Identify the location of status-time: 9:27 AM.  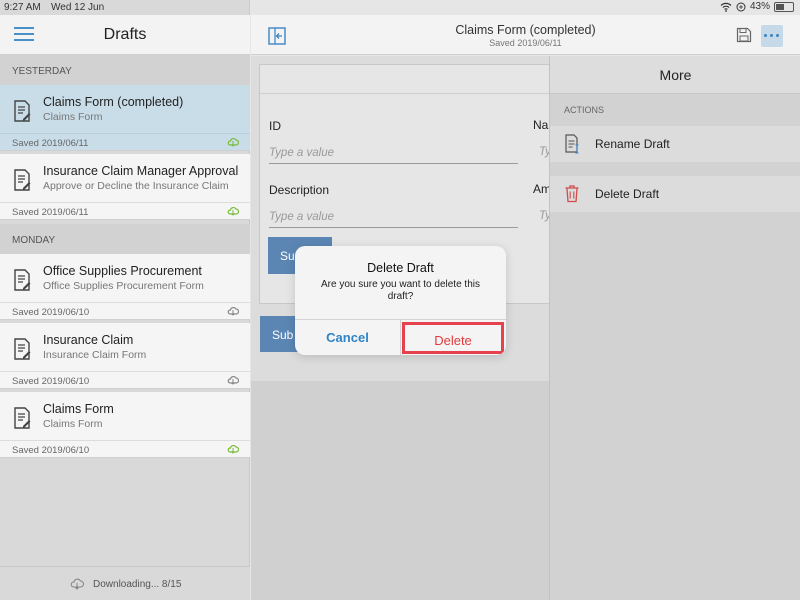
(22, 7).